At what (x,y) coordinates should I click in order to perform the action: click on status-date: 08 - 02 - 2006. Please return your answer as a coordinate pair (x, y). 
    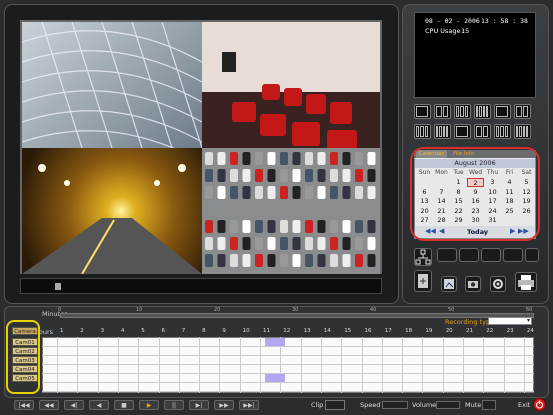
    Looking at the image, I should click on (452, 21).